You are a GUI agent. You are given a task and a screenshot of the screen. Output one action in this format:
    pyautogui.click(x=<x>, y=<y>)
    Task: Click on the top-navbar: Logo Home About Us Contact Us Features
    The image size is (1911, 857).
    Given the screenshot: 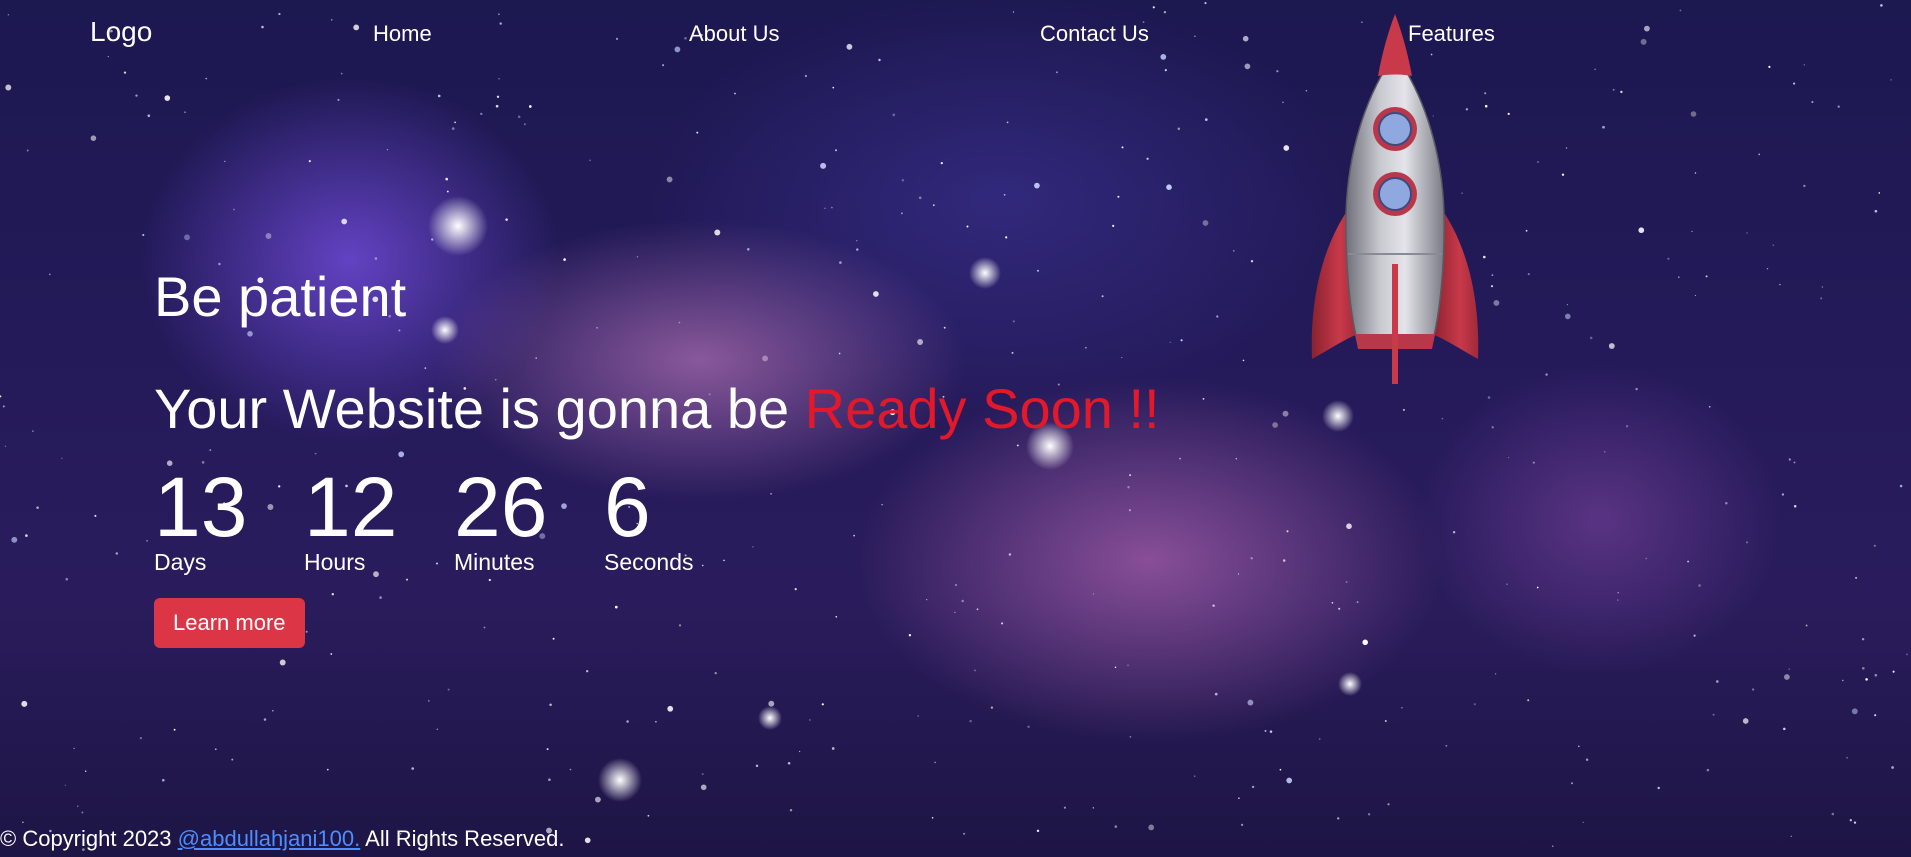 What is the action you would take?
    pyautogui.click(x=955, y=34)
    